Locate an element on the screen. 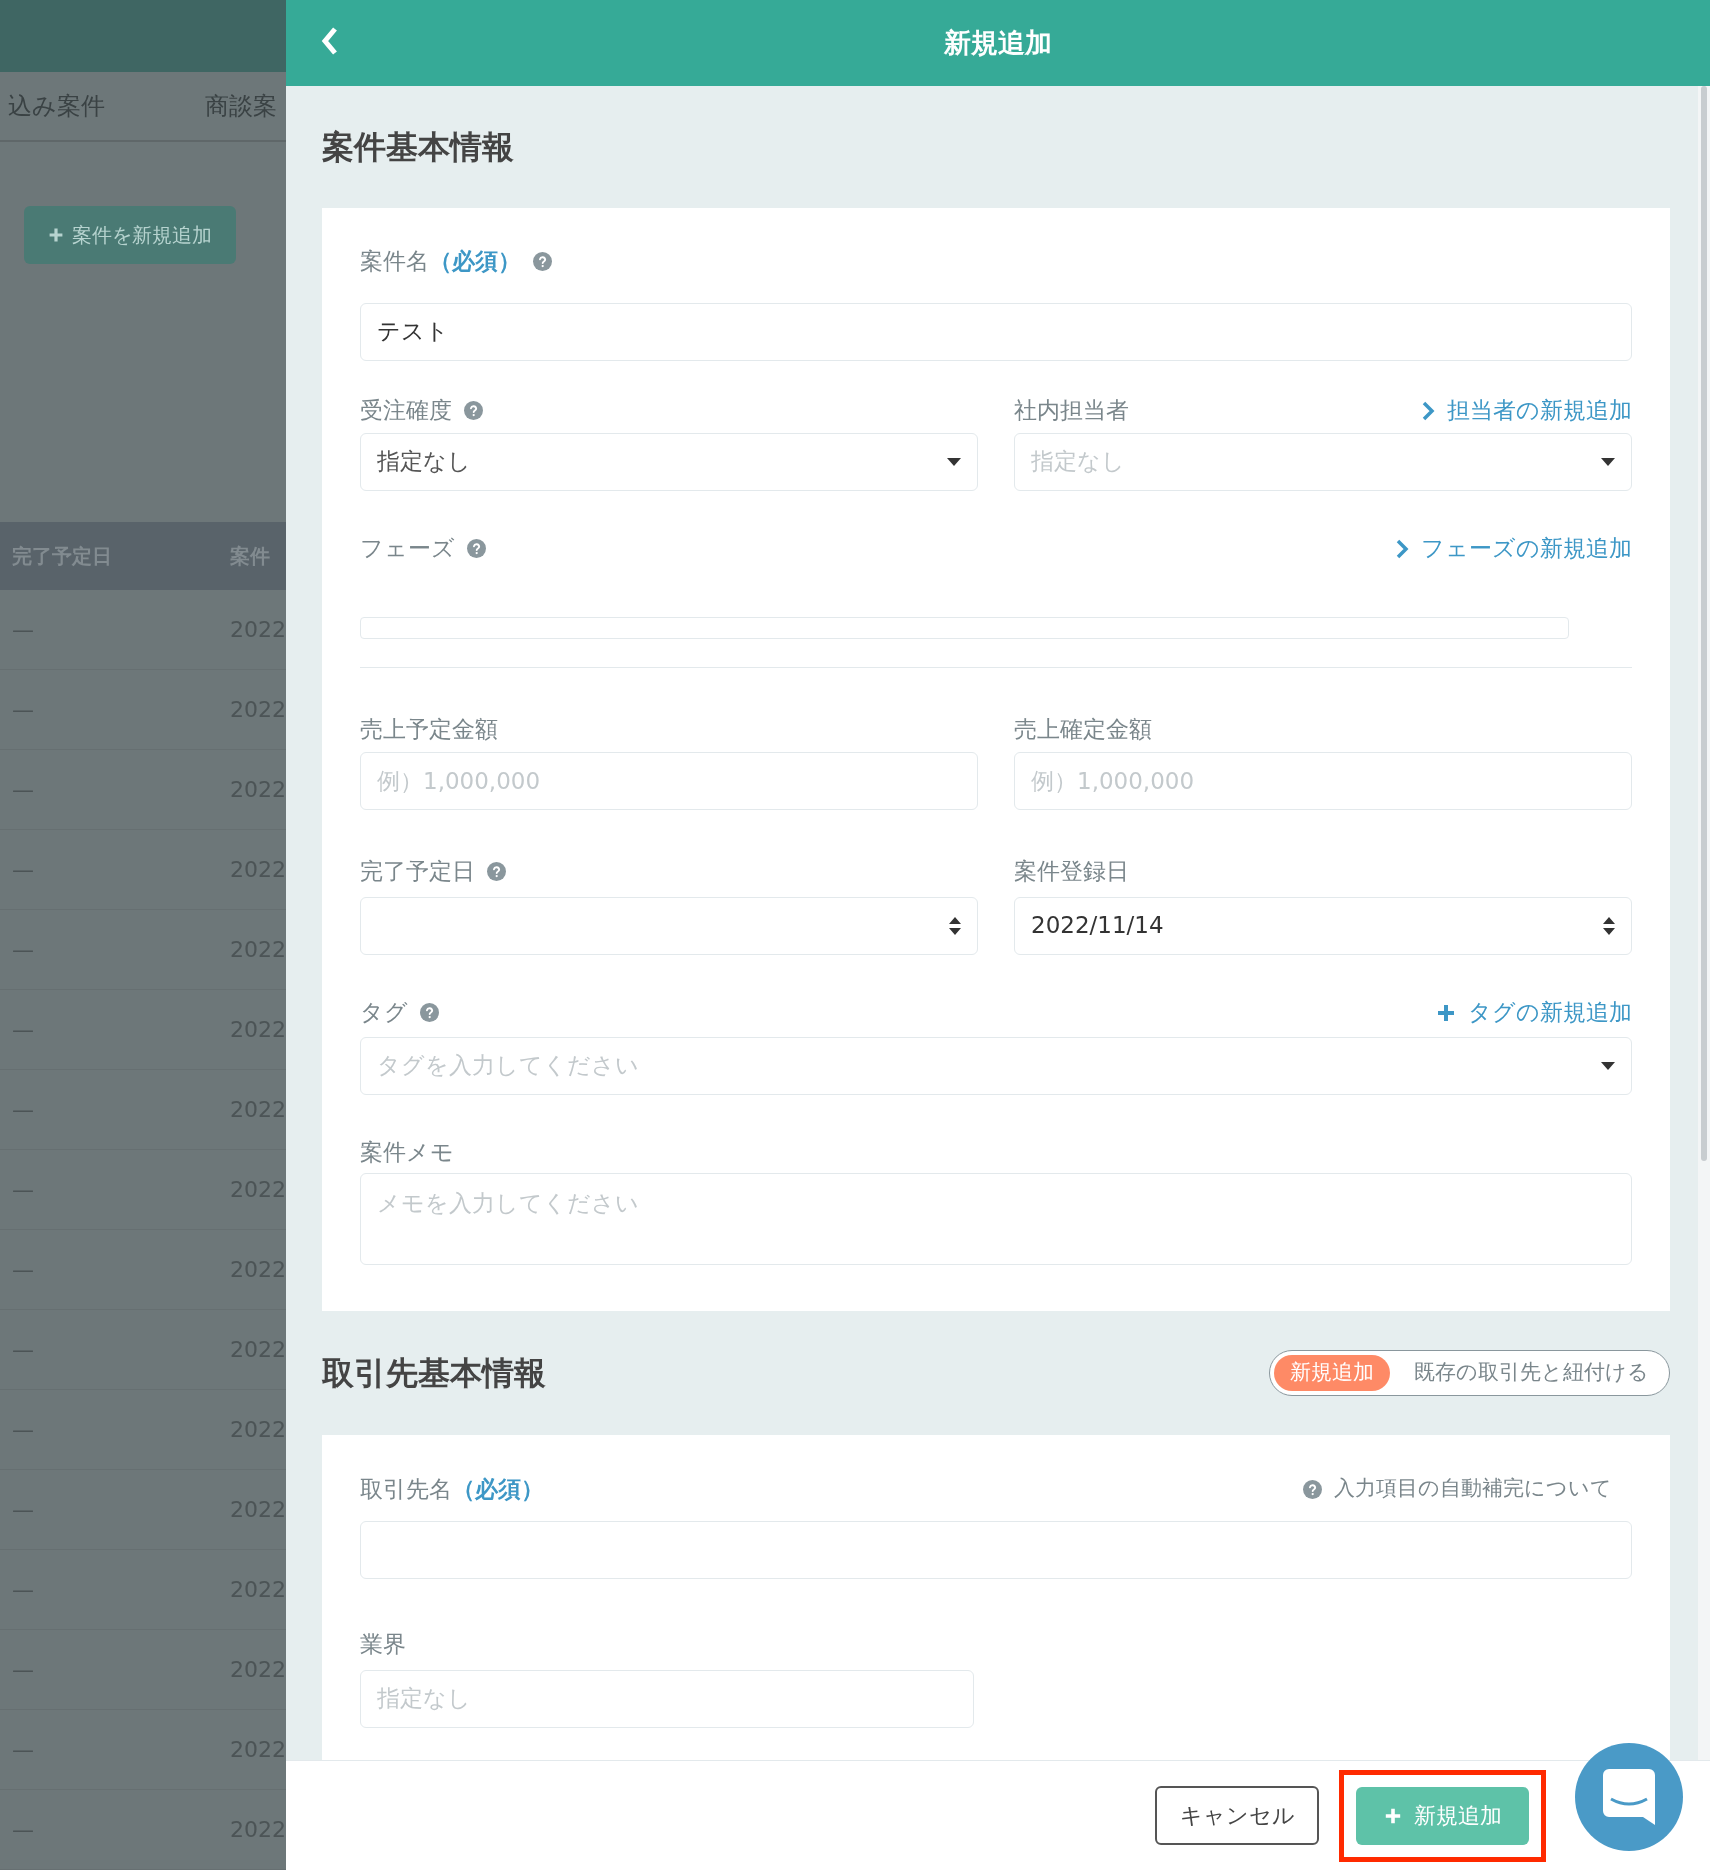  field-label: 受注確度 is located at coordinates (406, 411).